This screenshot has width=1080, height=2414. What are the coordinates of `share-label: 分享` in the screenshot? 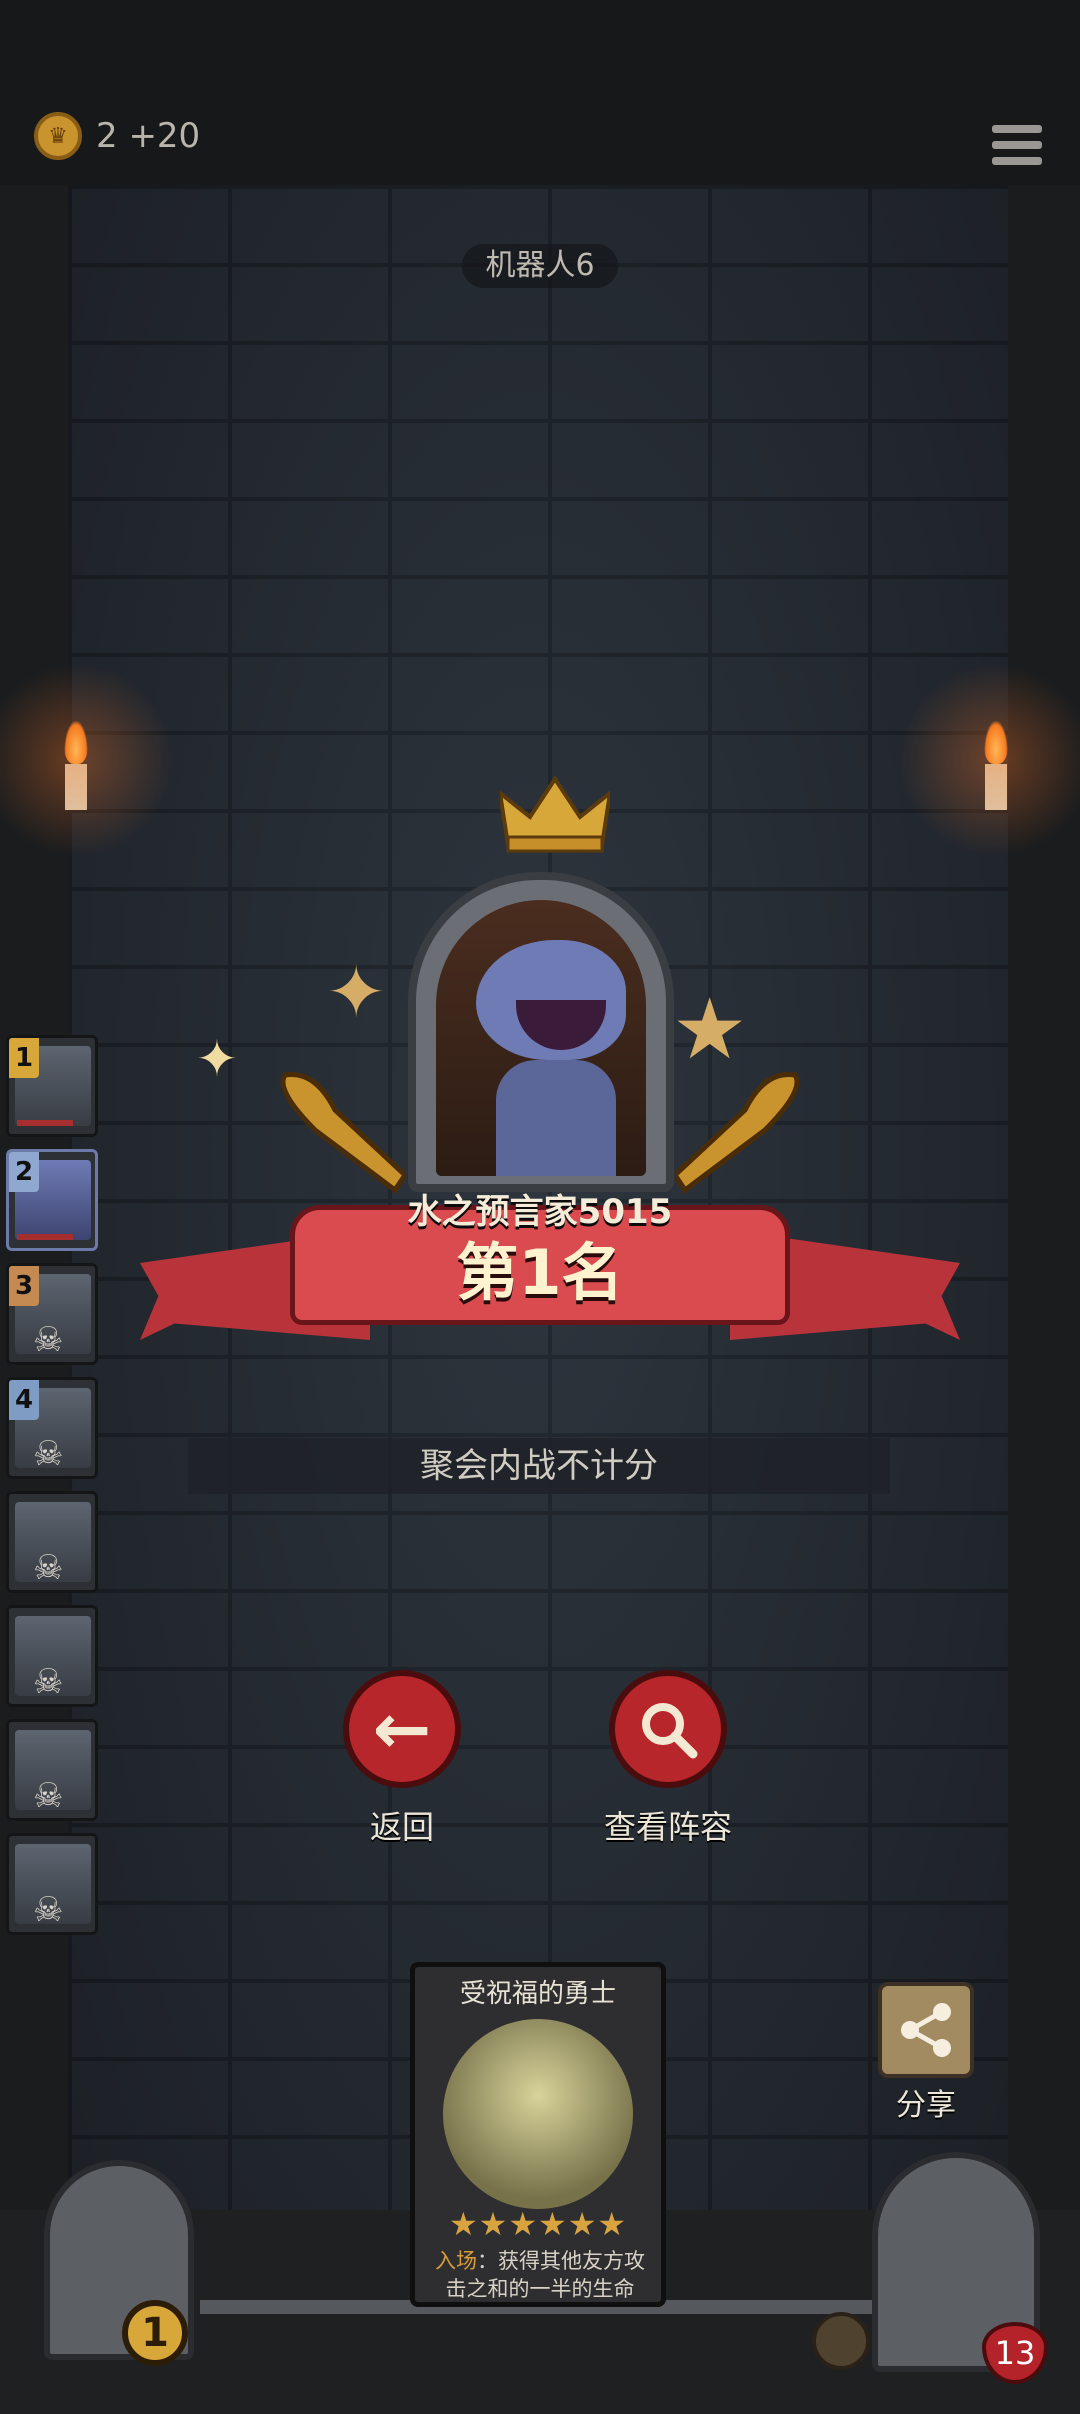 It's located at (926, 2105).